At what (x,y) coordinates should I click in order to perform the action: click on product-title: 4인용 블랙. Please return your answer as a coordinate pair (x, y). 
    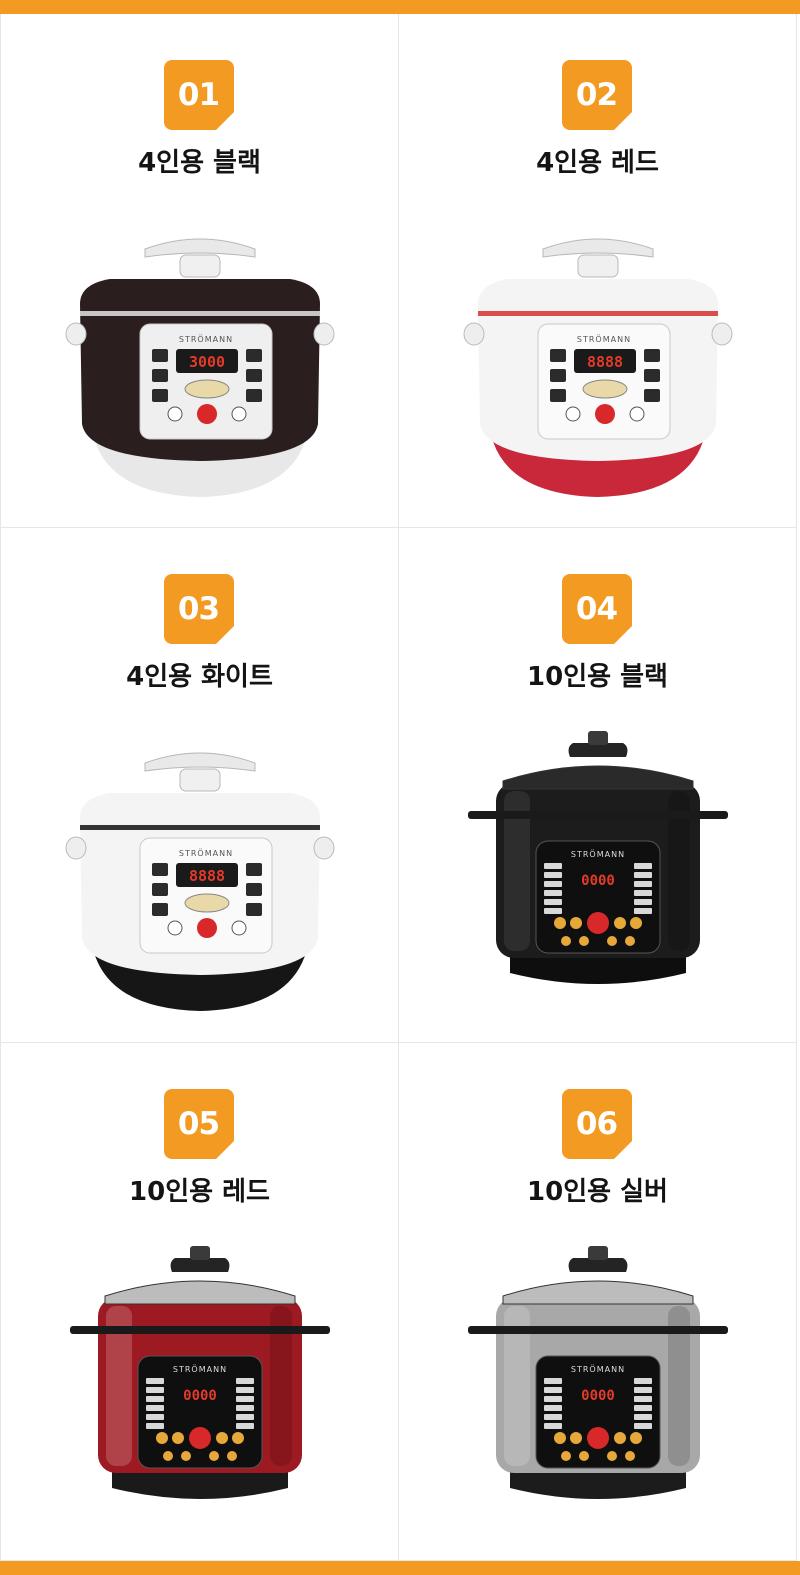
    Looking at the image, I should click on (199, 163).